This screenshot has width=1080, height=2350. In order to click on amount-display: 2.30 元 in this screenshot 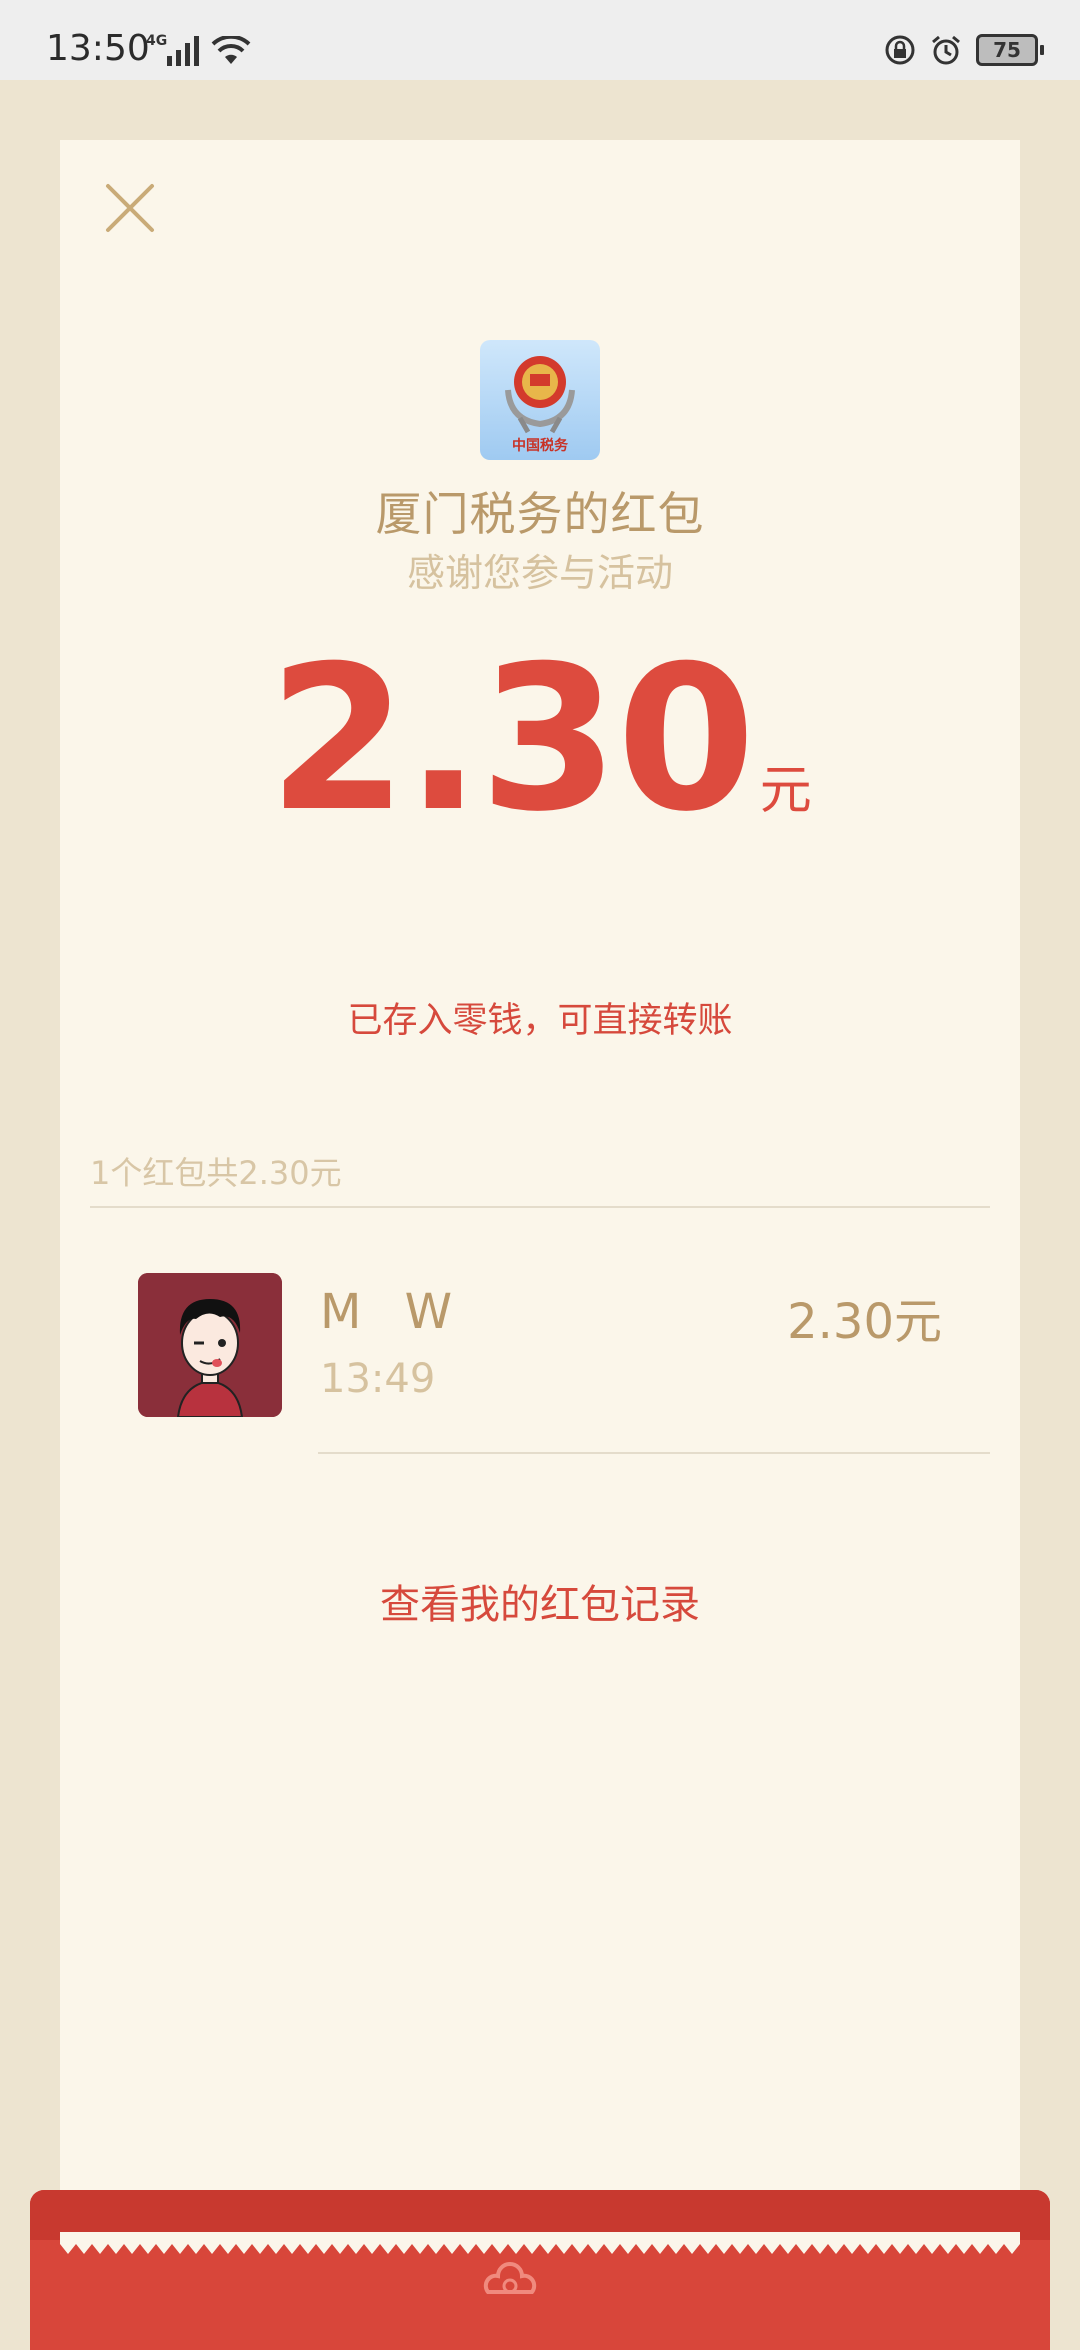, I will do `click(540, 740)`.